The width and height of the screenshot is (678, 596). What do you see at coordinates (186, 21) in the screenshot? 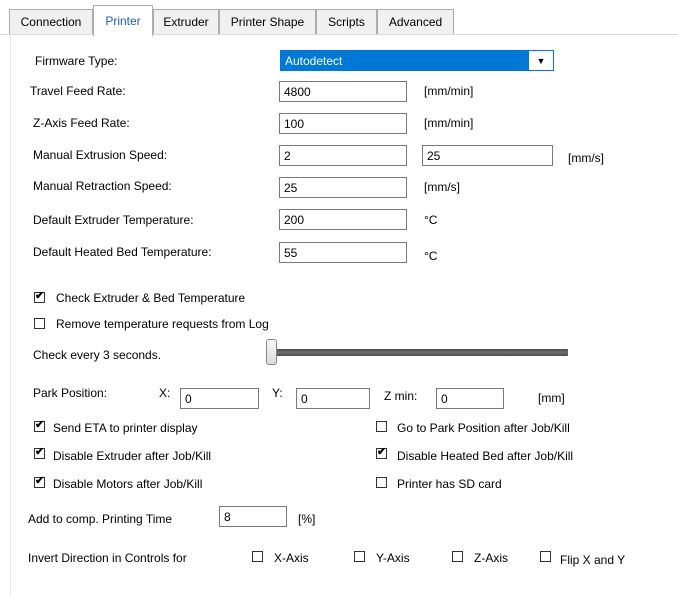
I see `tab-extruder: Extruder` at bounding box center [186, 21].